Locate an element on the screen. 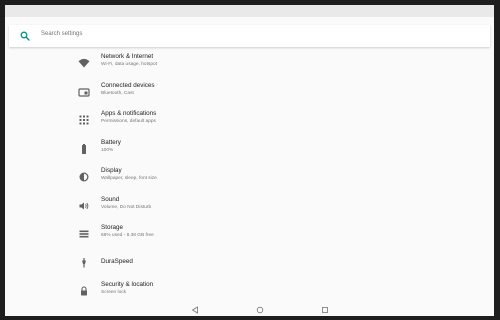 This screenshot has width=500, height=320. item-title: DuraSpeed is located at coordinates (117, 261).